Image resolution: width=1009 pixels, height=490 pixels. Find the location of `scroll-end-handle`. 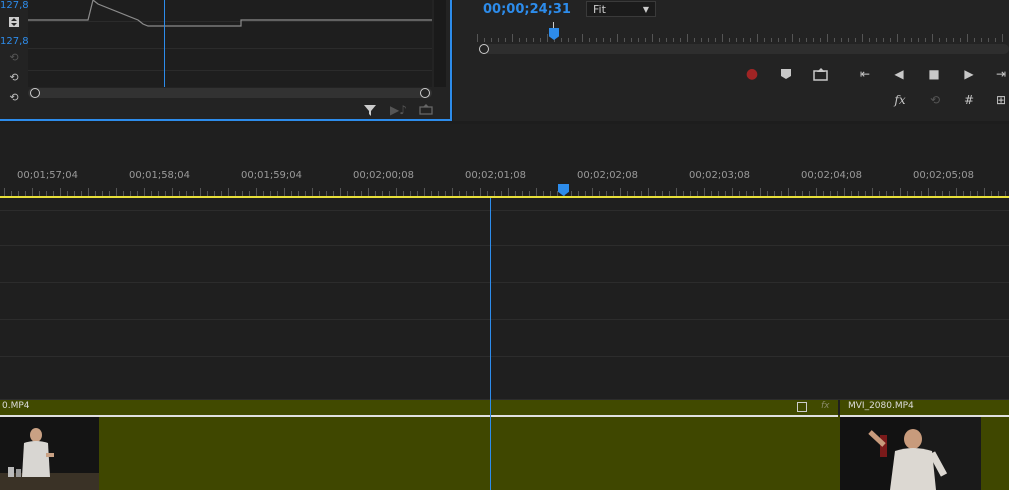

scroll-end-handle is located at coordinates (425, 93).